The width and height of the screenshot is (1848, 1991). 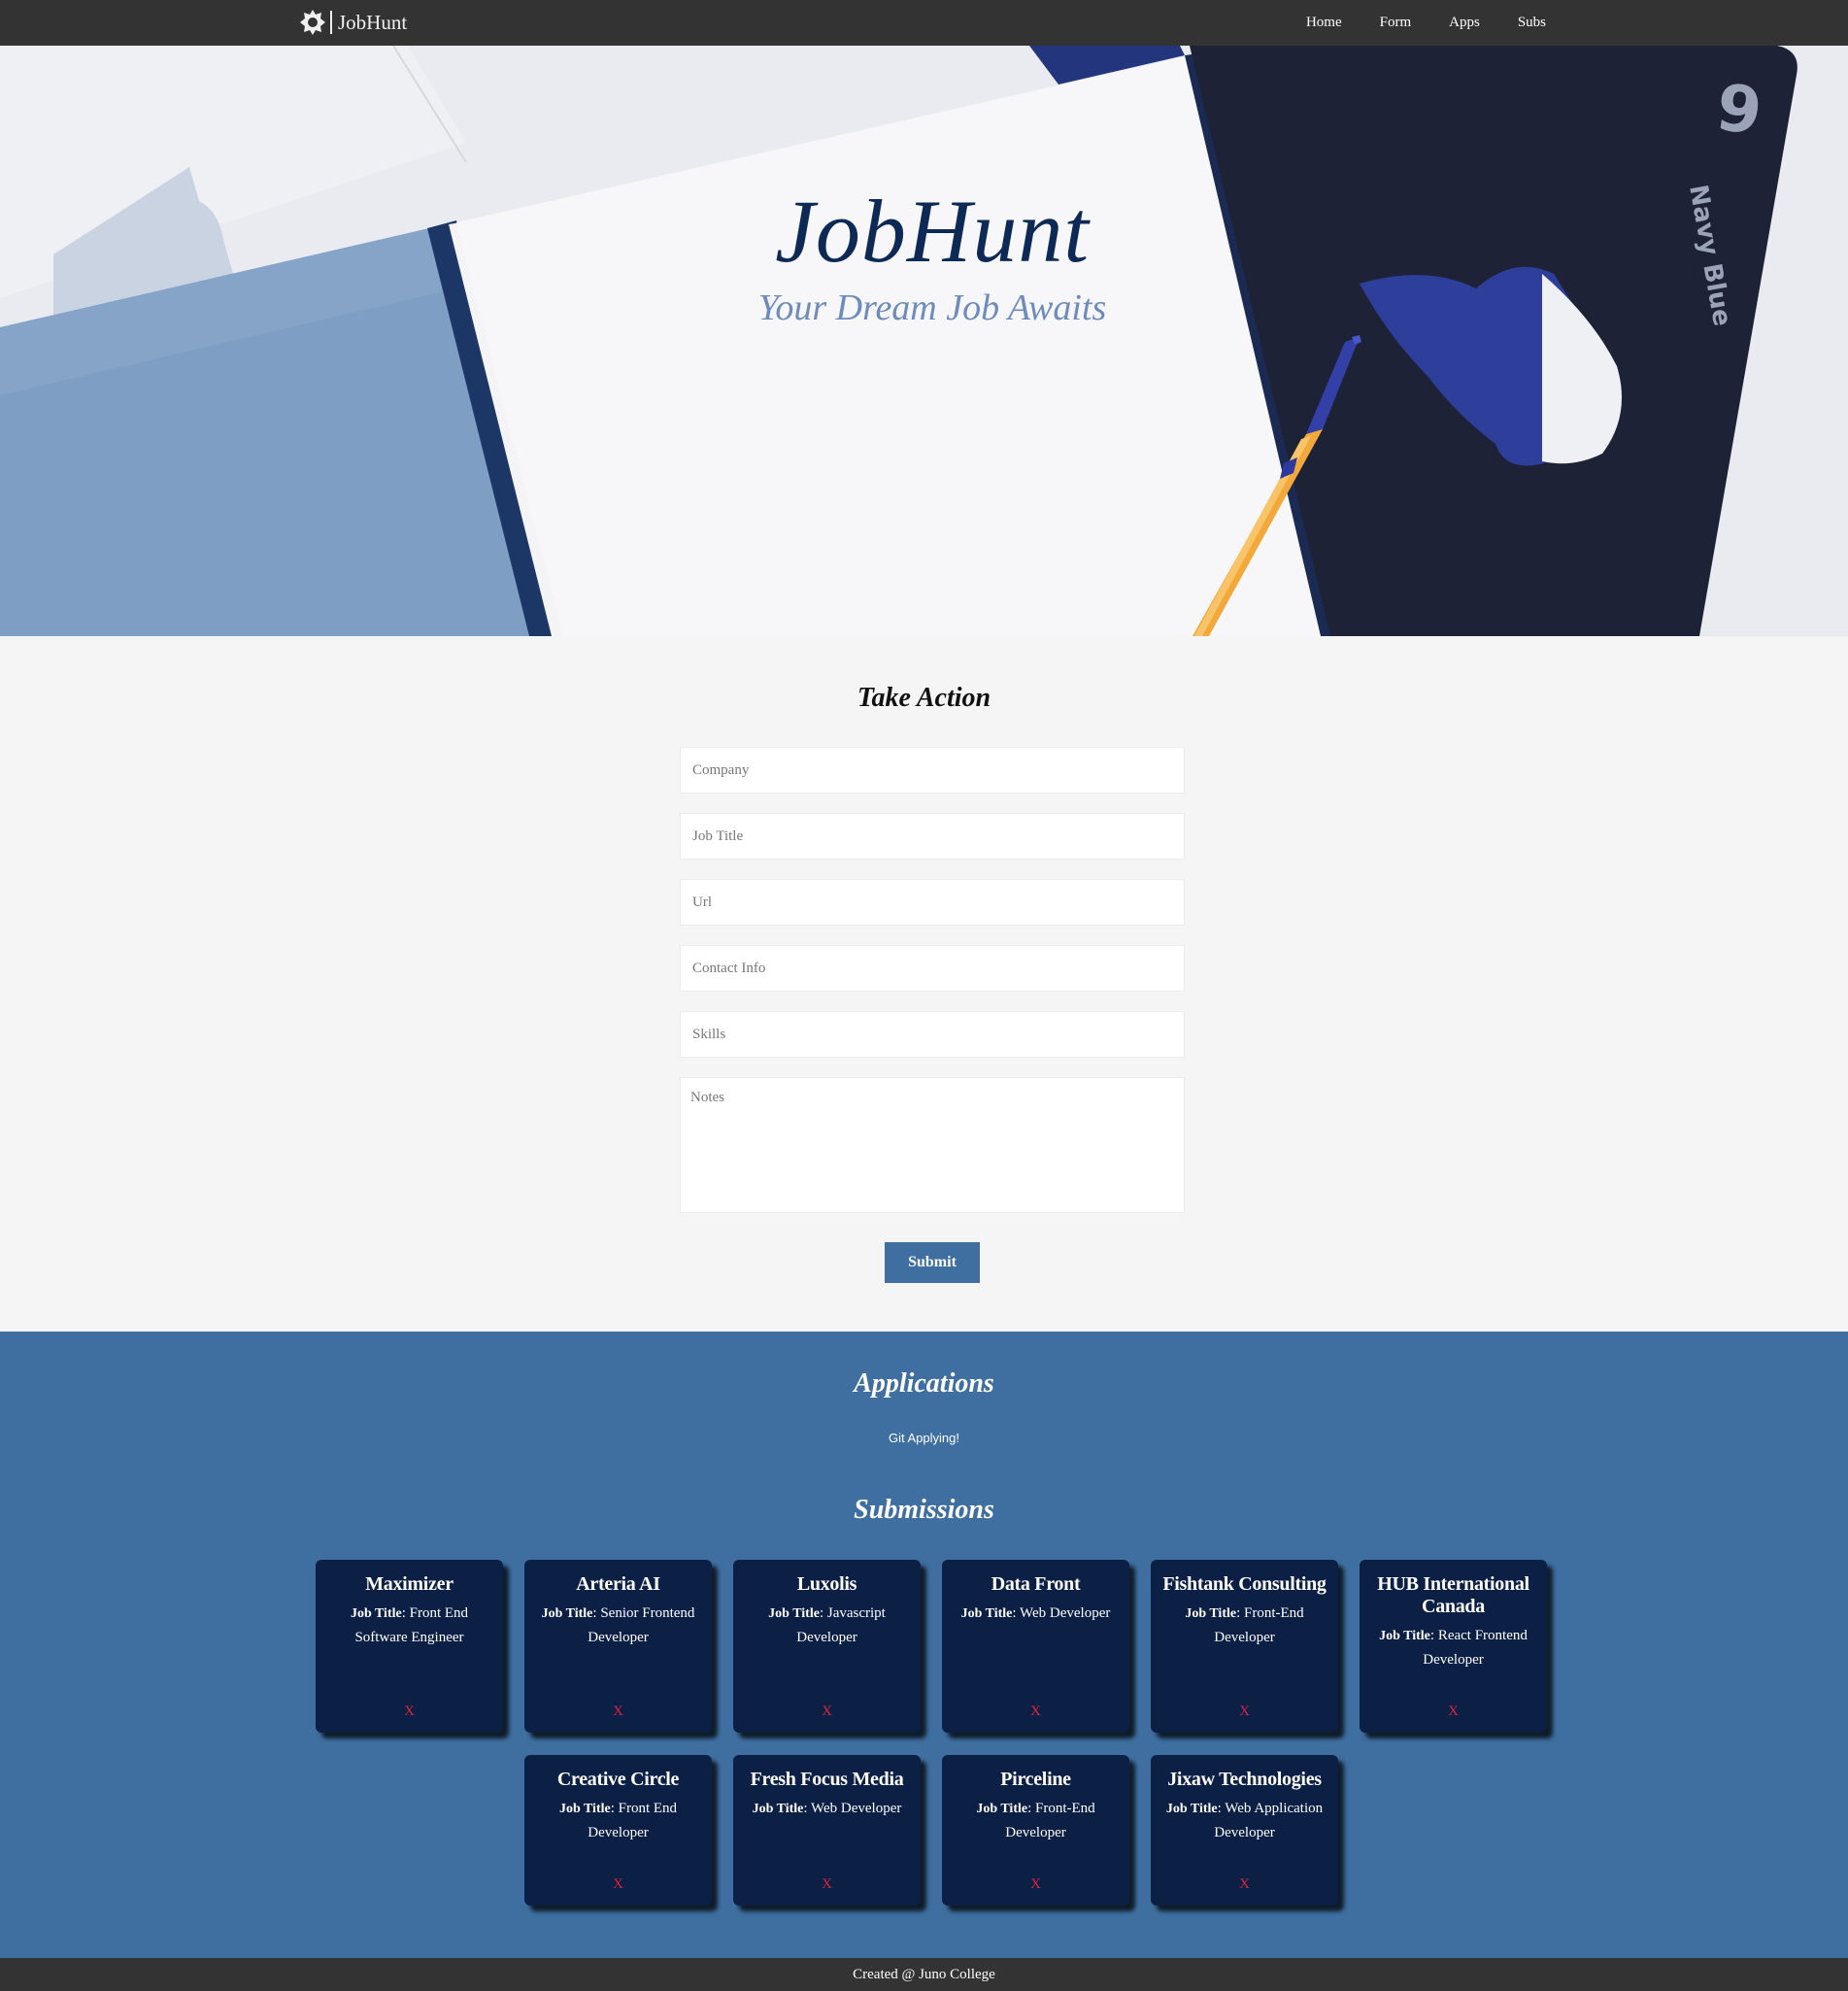 What do you see at coordinates (924, 1383) in the screenshot?
I see `applications-title: Applications` at bounding box center [924, 1383].